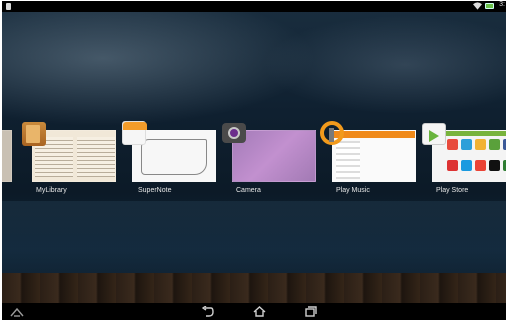 This screenshot has width=508, height=321. I want to click on play-music-icon, so click(332, 133).